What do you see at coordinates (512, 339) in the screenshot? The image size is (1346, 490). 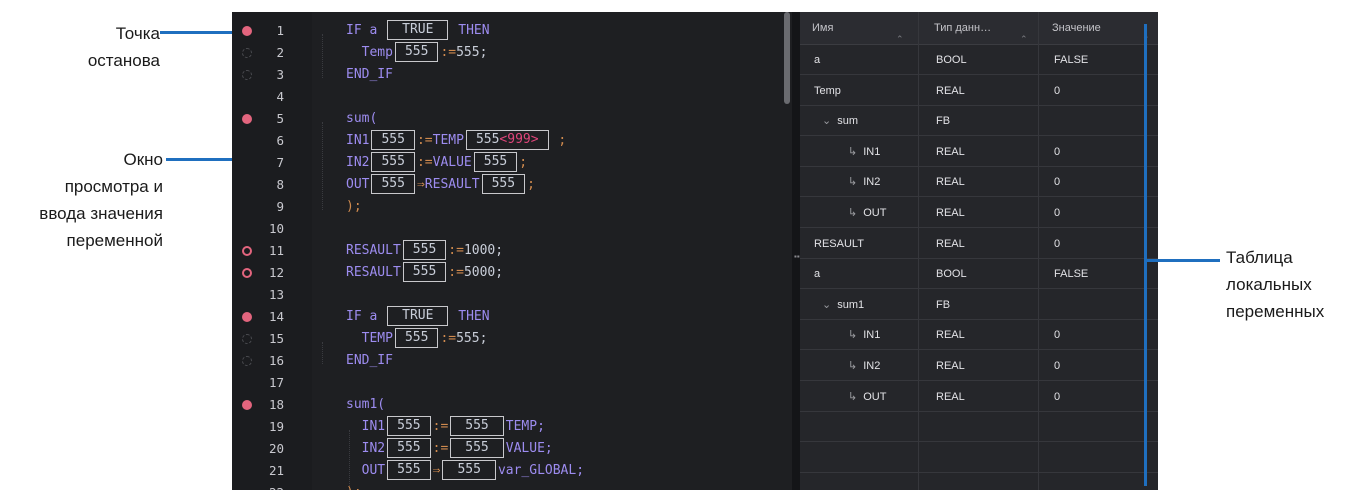 I see `code-line: 15 TEMP 555:=555;` at bounding box center [512, 339].